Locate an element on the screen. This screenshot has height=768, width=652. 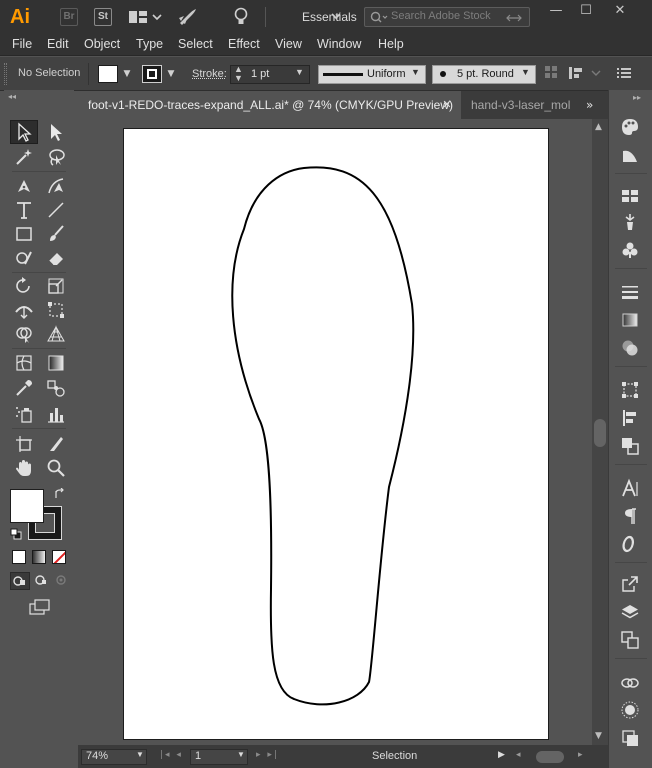
stock-button: St is located at coordinates (103, 17).